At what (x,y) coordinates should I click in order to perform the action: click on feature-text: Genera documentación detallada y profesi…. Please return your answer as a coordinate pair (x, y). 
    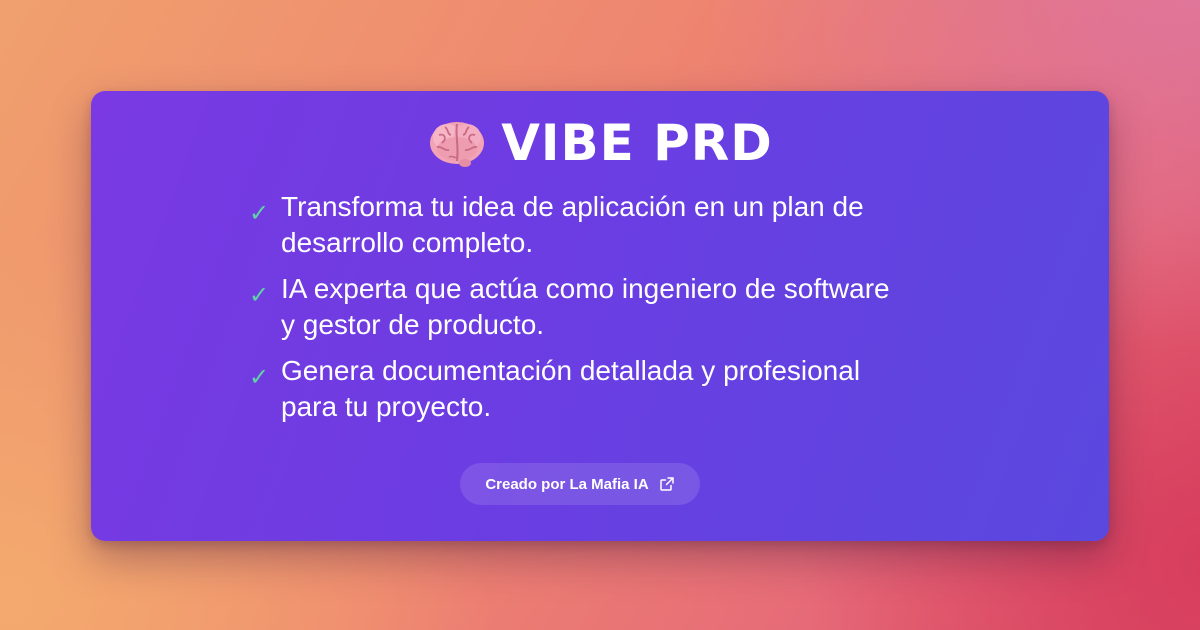
    Looking at the image, I should click on (571, 388).